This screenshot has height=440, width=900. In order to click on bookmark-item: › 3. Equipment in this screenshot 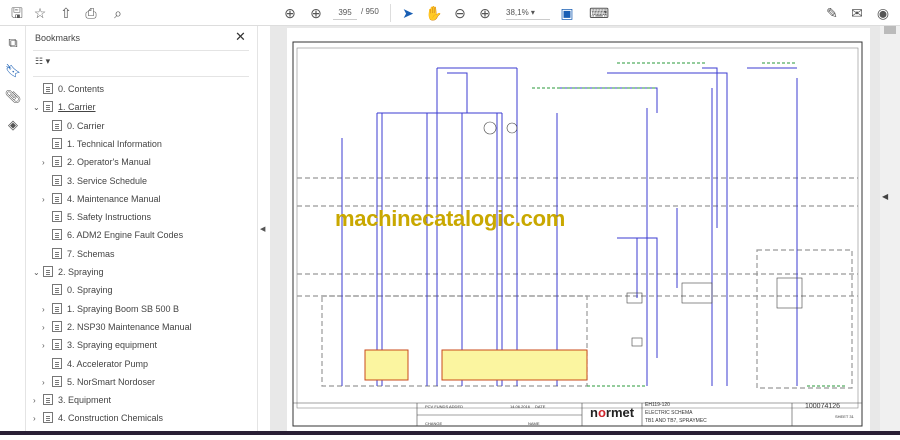, I will do `click(72, 400)`.